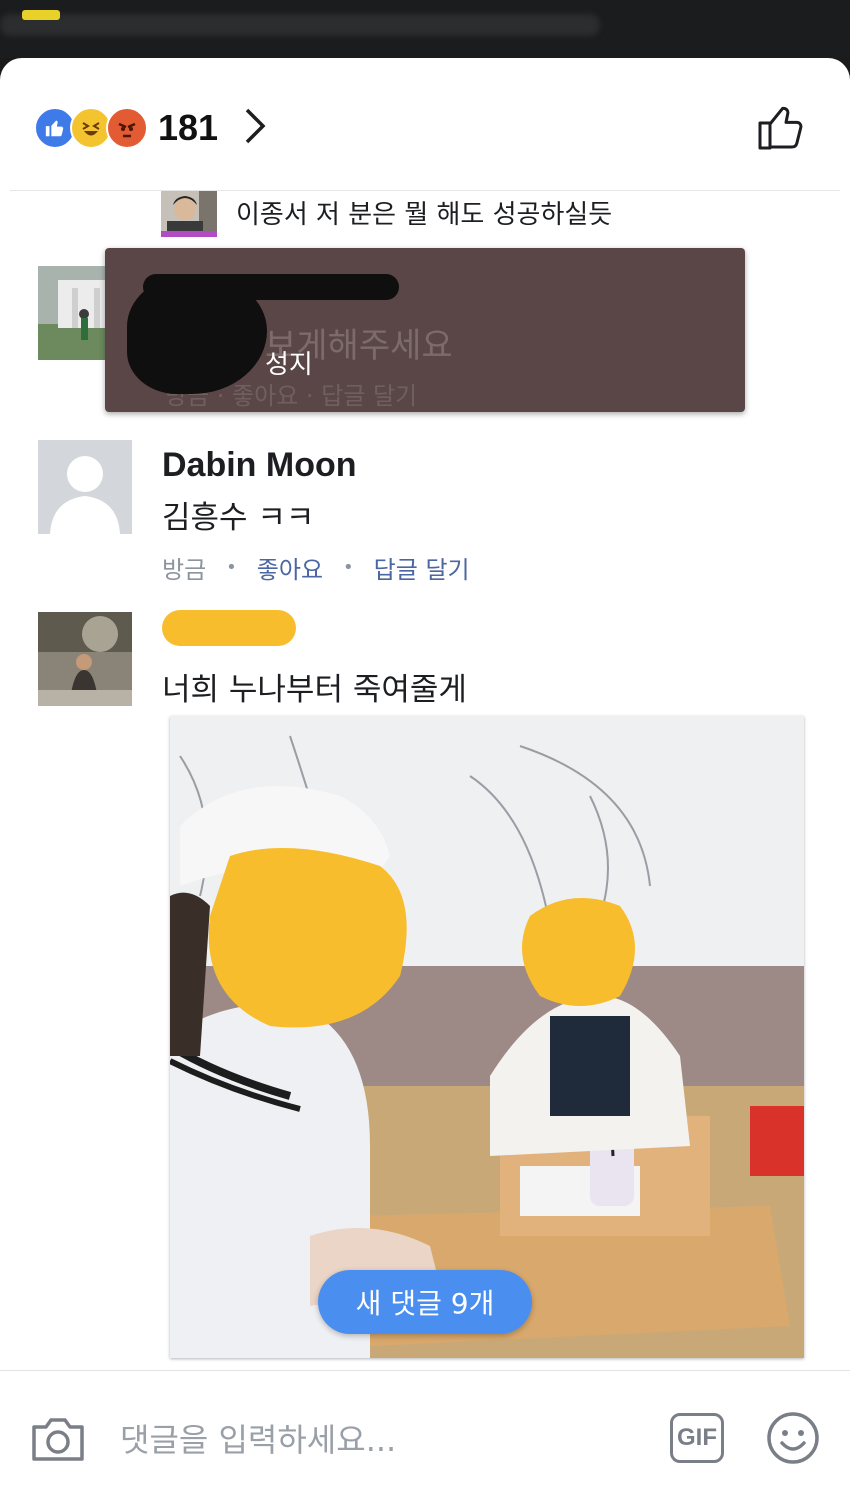  I want to click on comment-text: 너희 누나부터 죽여줄게, so click(314, 690).